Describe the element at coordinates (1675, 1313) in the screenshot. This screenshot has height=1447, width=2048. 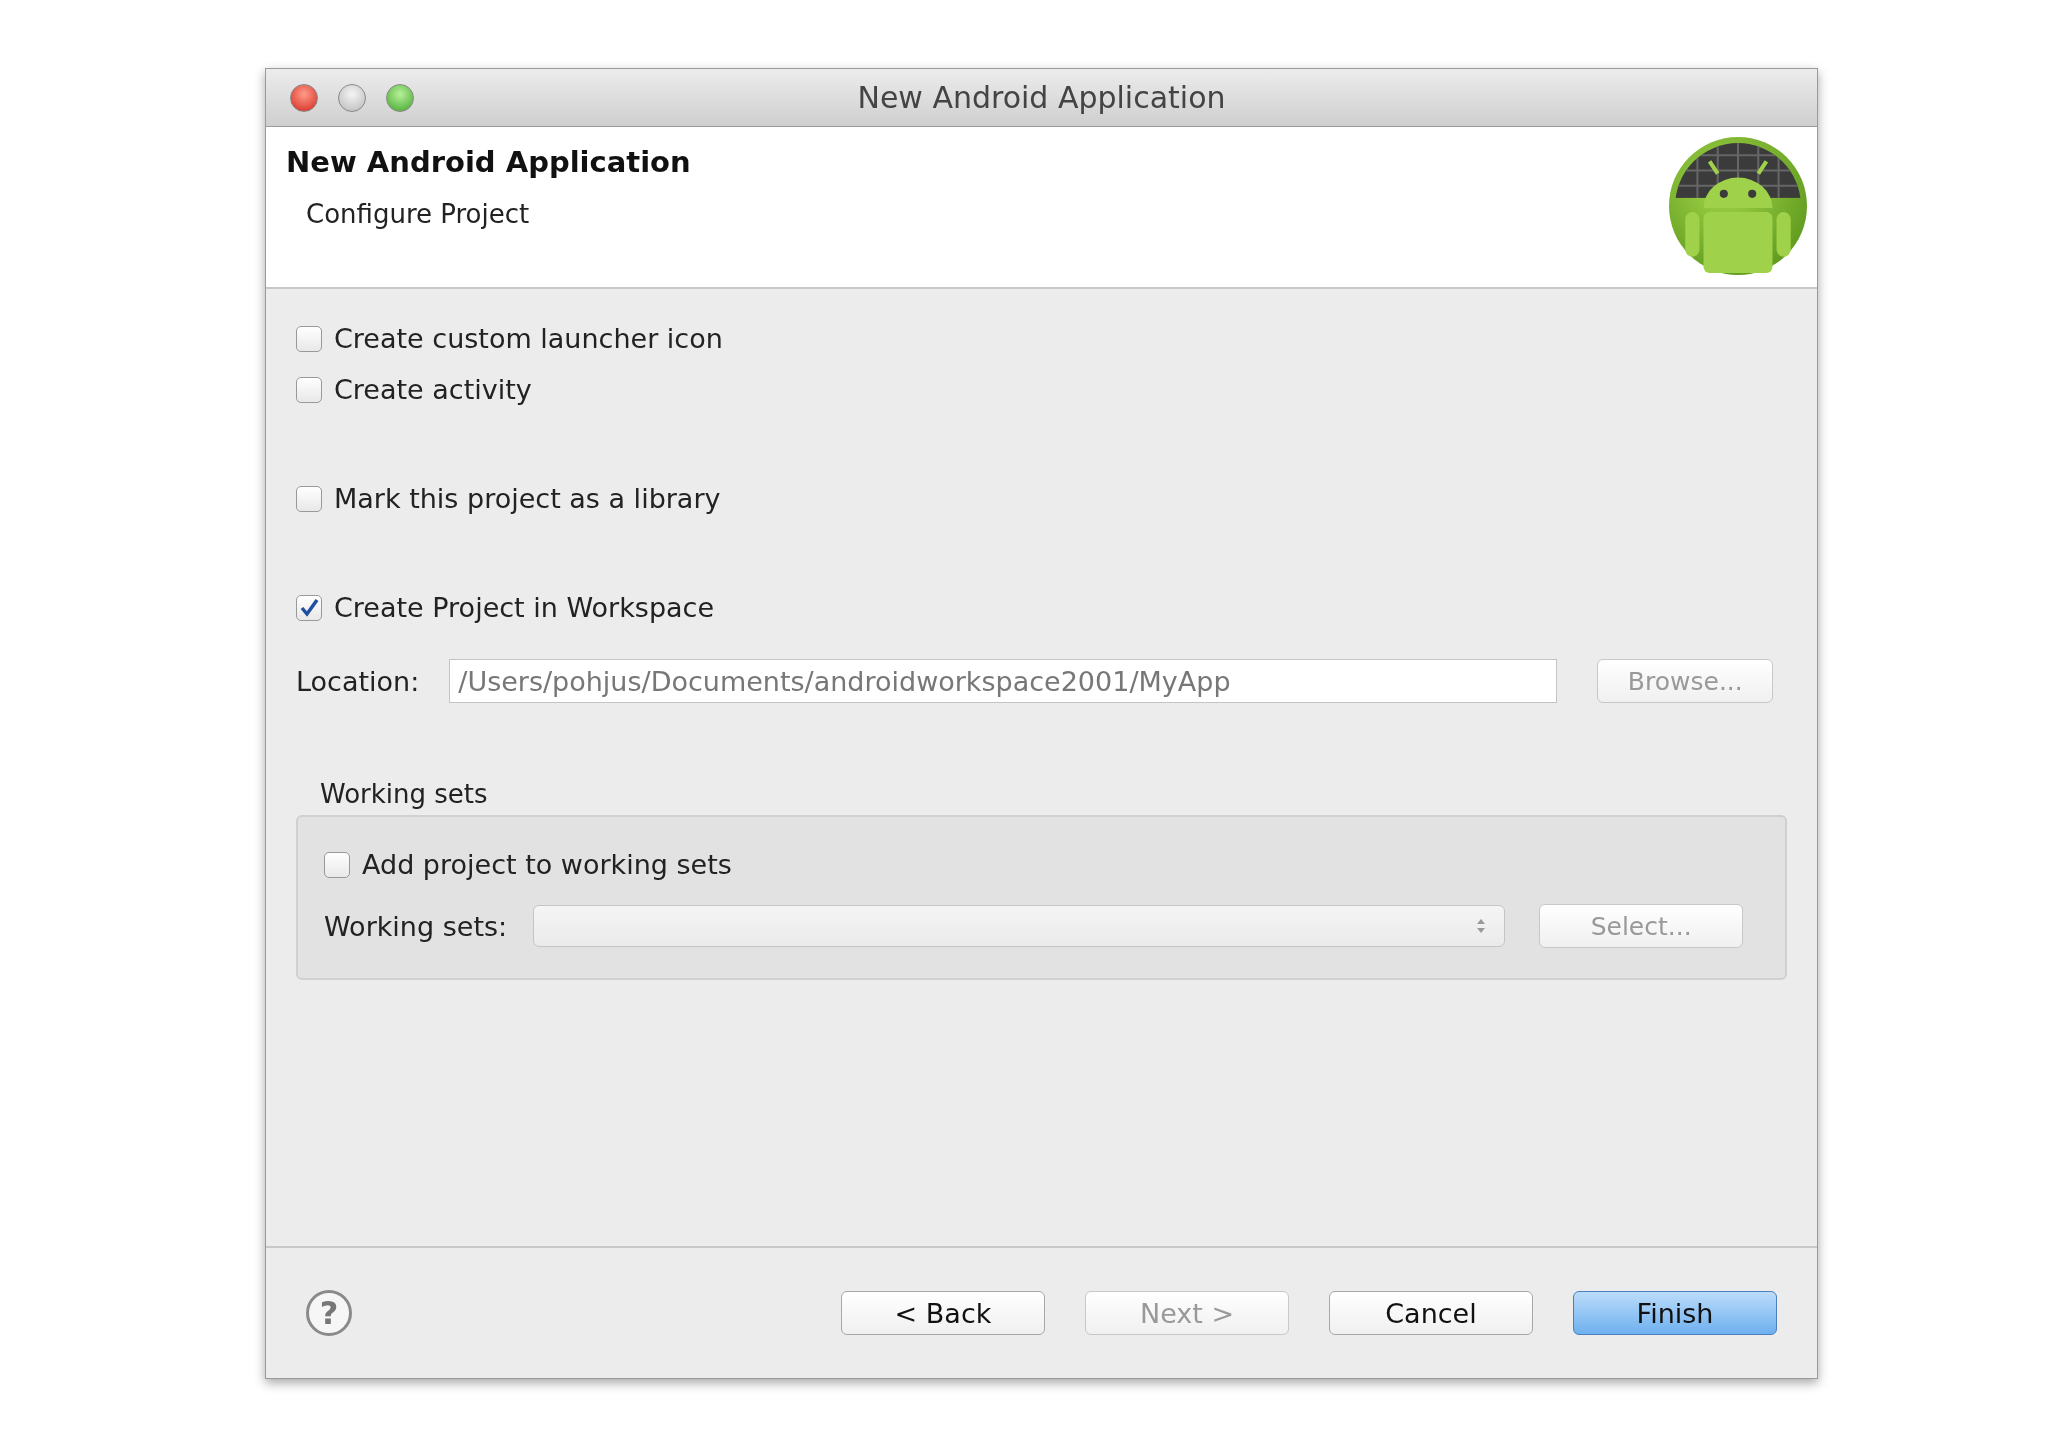
I see `dialog-button: Finish` at that location.